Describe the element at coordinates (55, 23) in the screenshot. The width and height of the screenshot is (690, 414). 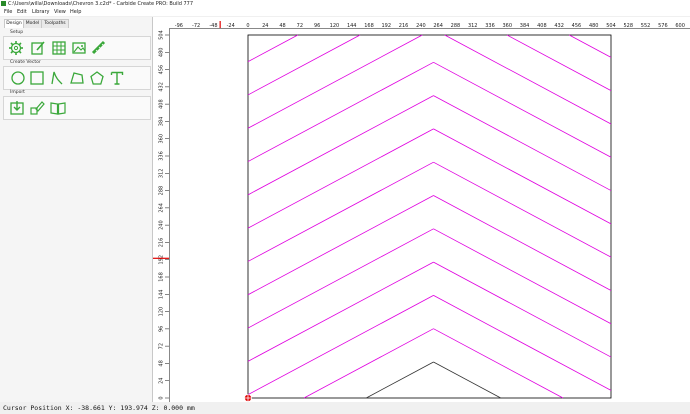
I see `tab-toolpaths: Toolpaths` at that location.